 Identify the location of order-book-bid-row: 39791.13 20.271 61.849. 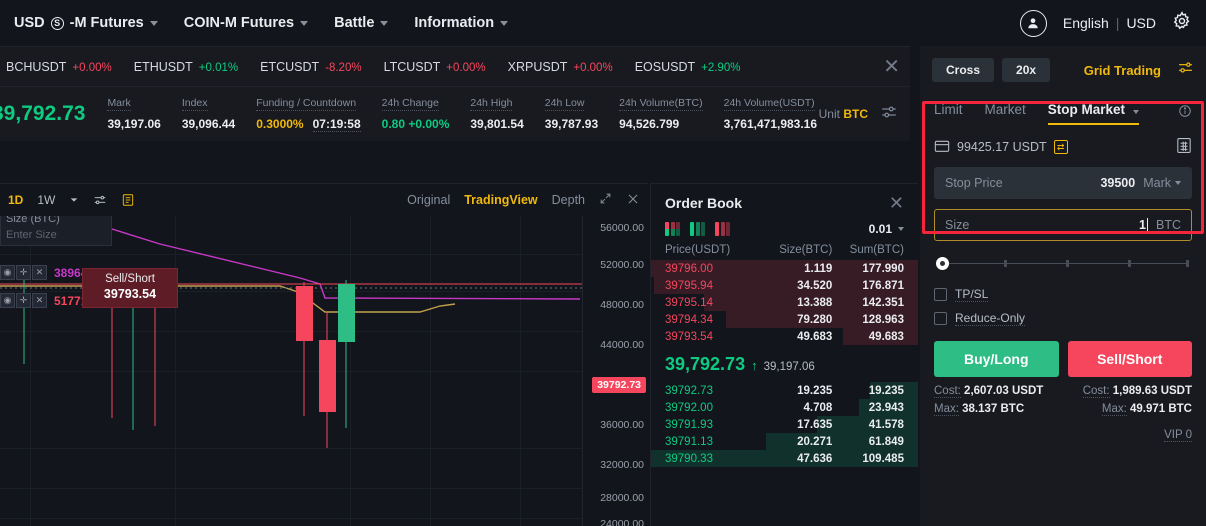
(784, 441).